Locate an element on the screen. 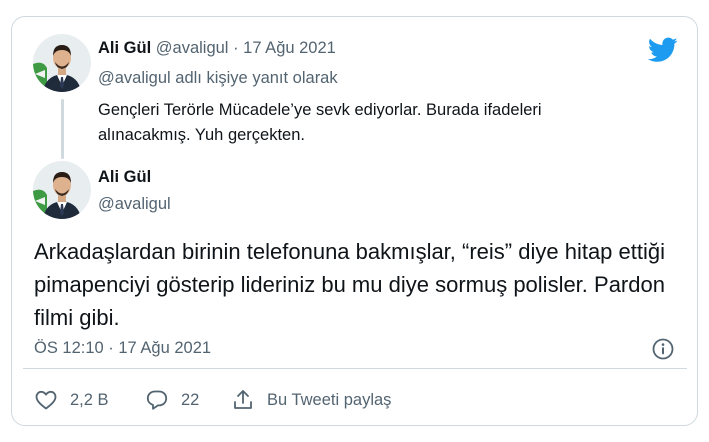 This screenshot has width=709, height=442. main-author-handle: @avaligul is located at coordinates (134, 204).